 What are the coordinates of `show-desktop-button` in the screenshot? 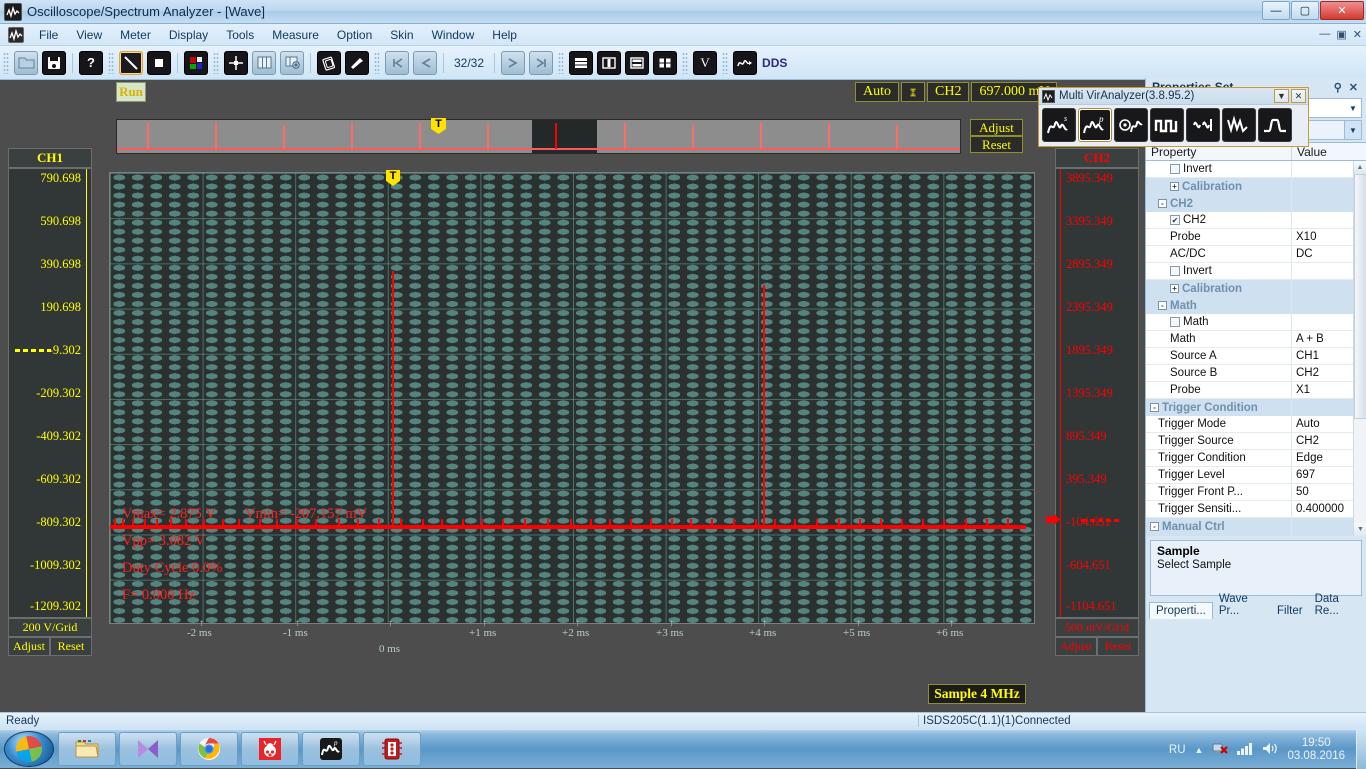 It's located at (1361, 749).